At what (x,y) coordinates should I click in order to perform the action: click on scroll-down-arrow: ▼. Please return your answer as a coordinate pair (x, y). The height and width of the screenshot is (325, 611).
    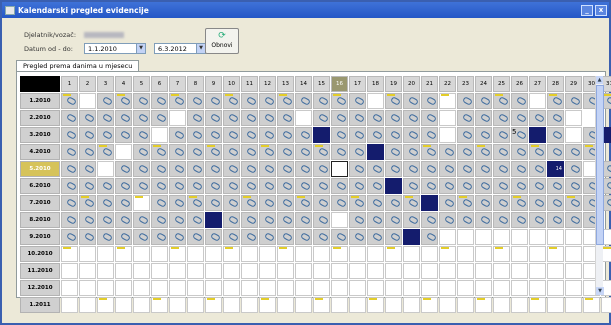
    Looking at the image, I should click on (600, 291).